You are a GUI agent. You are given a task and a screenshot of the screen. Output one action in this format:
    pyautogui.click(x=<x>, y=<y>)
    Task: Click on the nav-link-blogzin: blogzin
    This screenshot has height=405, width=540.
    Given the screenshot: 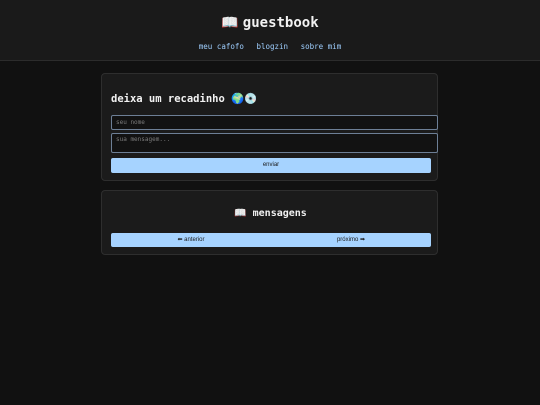 What is the action you would take?
    pyautogui.click(x=272, y=46)
    